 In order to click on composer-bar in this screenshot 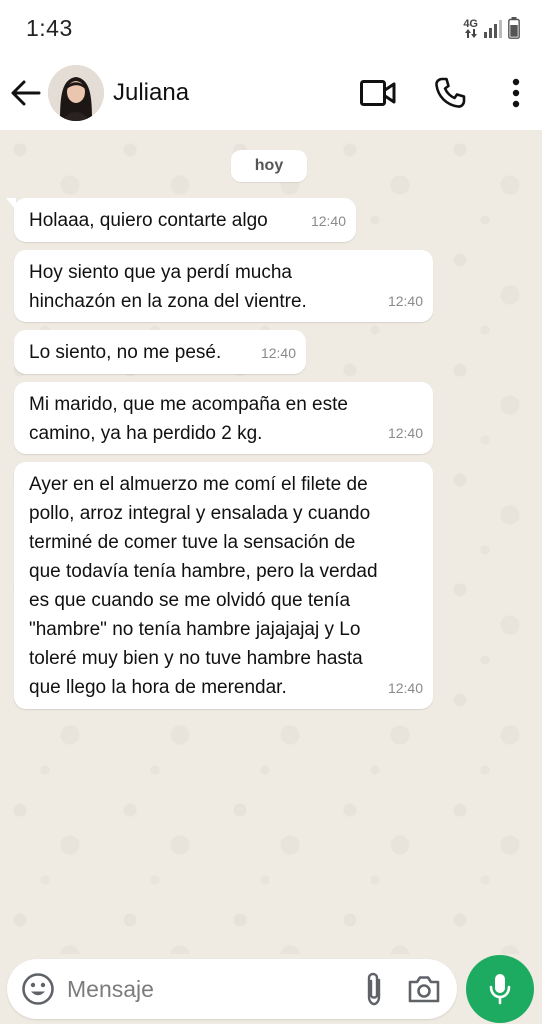, I will do `click(271, 989)`.